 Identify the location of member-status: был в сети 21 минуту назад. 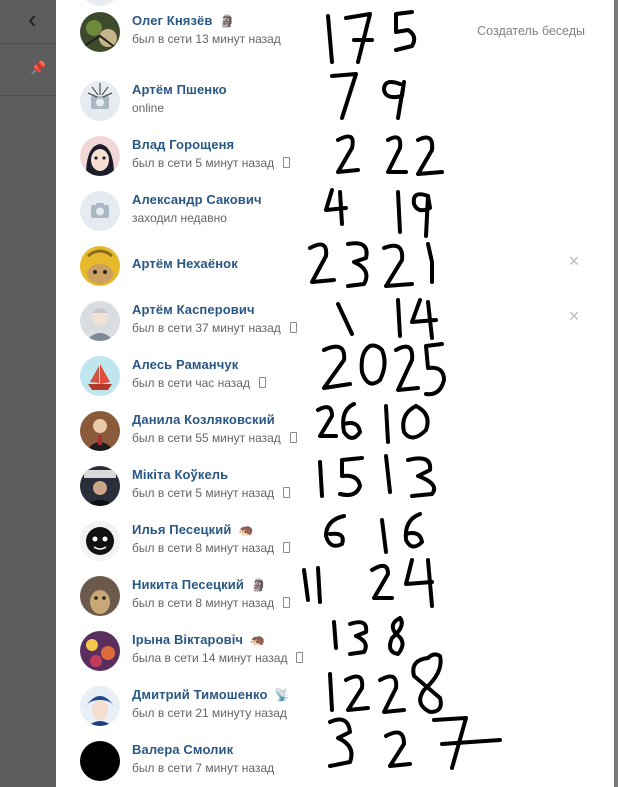
(209, 713).